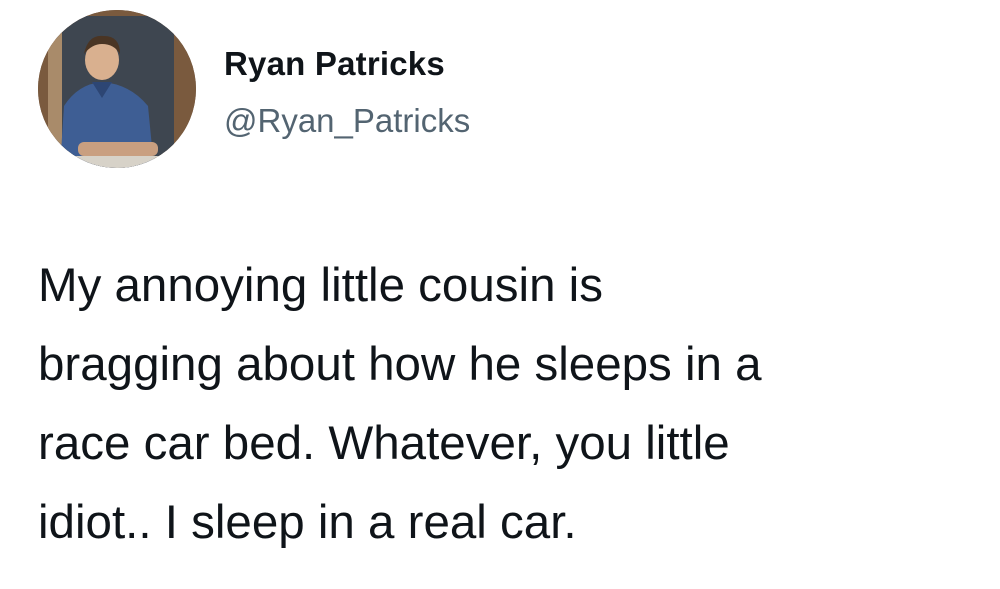 This screenshot has width=1000, height=589. What do you see at coordinates (400, 364) in the screenshot?
I see `tweet-text-line: bragging about how he sleeps in a` at bounding box center [400, 364].